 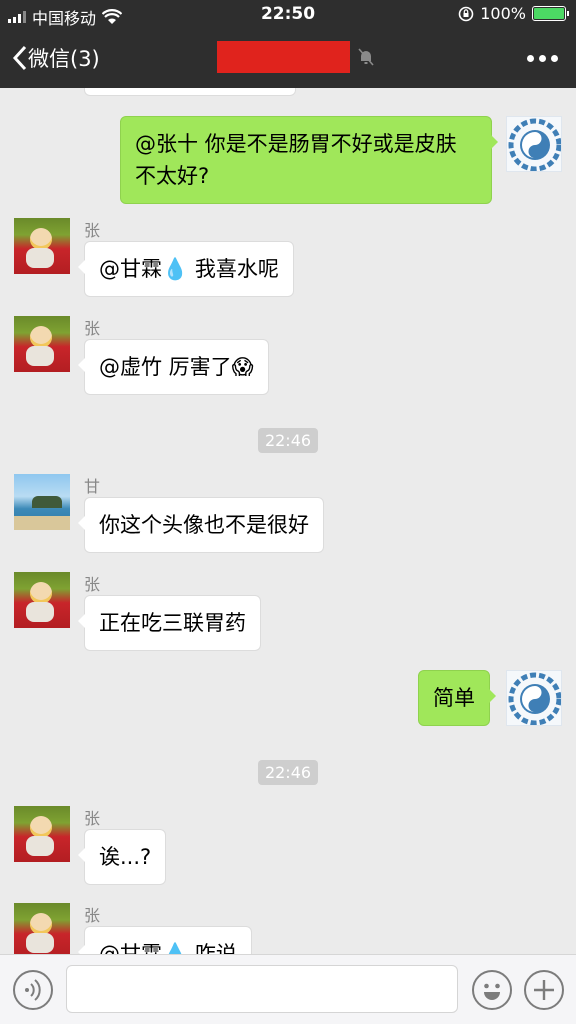 What do you see at coordinates (64, 59) in the screenshot?
I see `back-label: 微信(3)` at bounding box center [64, 59].